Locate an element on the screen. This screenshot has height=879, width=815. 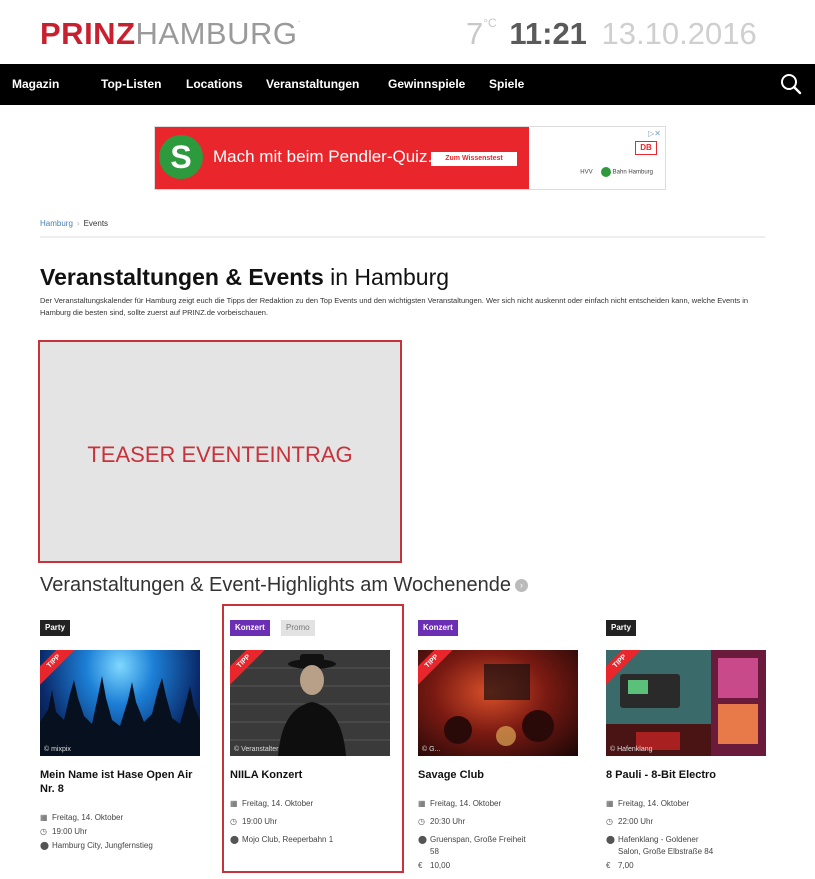
nav-item-magazin: Magazin is located at coordinates (35, 84).